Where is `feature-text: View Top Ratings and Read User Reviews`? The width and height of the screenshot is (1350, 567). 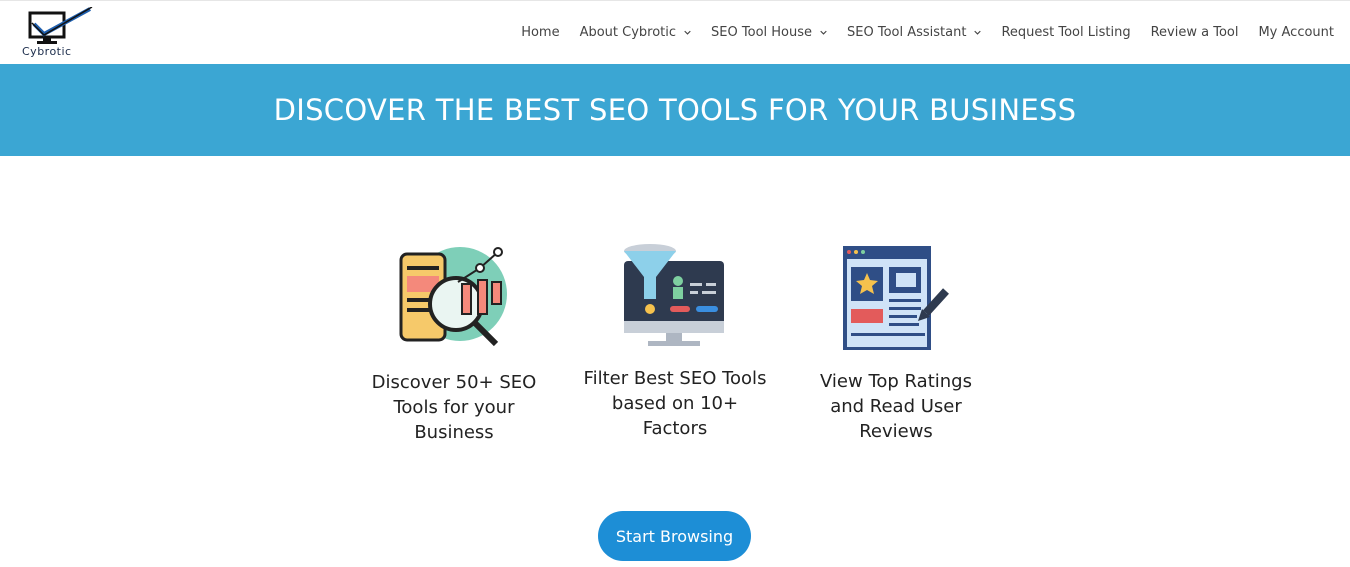
feature-text: View Top Ratings and Read User Reviews is located at coordinates (896, 406).